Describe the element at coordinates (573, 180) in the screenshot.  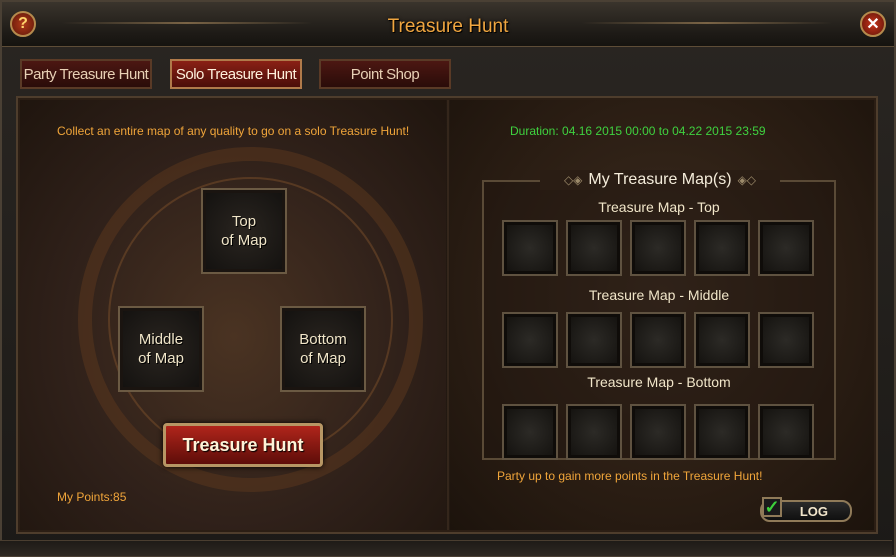
I see `ornament-diamond-icon: ◇◈` at that location.